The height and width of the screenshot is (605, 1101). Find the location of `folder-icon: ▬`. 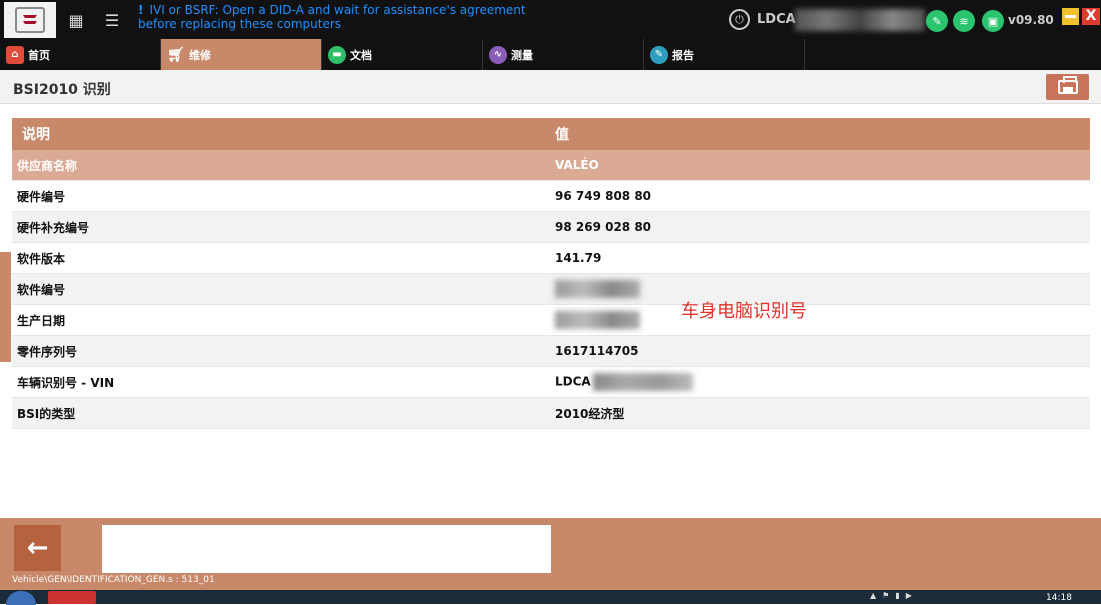

folder-icon: ▬ is located at coordinates (337, 54).